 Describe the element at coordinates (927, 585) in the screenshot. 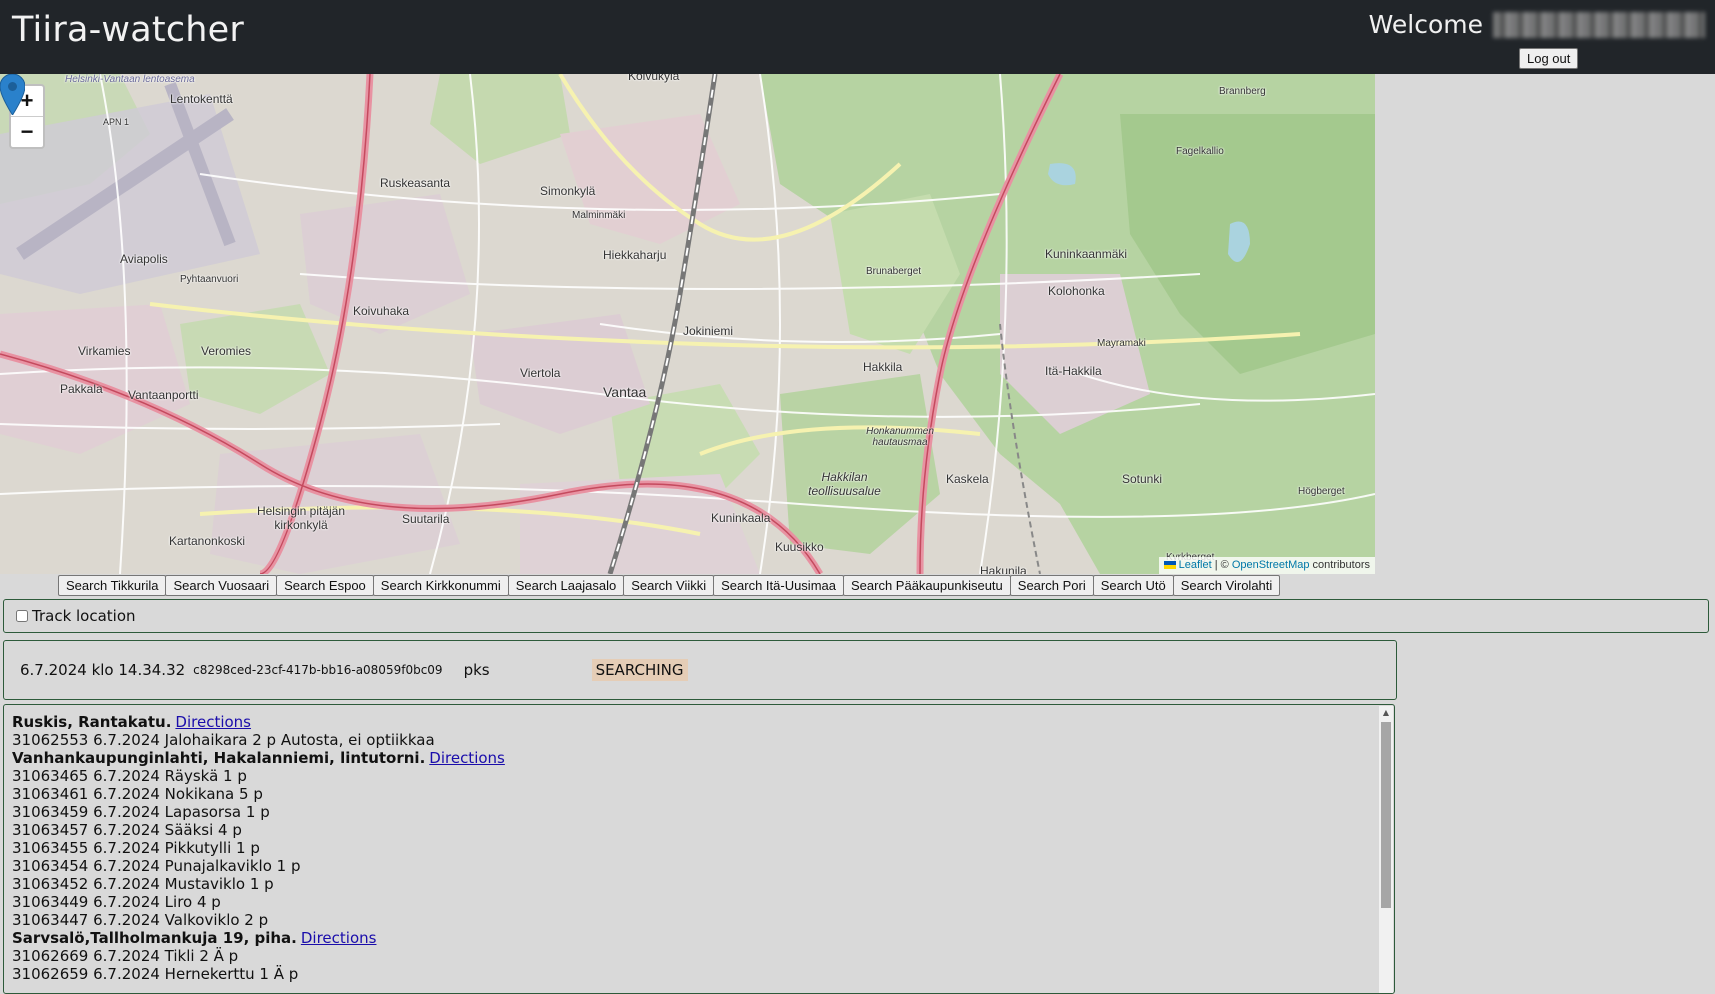

I see `search-paakaupunkiseutu-button: Search Pääkaupunkiseutu` at that location.